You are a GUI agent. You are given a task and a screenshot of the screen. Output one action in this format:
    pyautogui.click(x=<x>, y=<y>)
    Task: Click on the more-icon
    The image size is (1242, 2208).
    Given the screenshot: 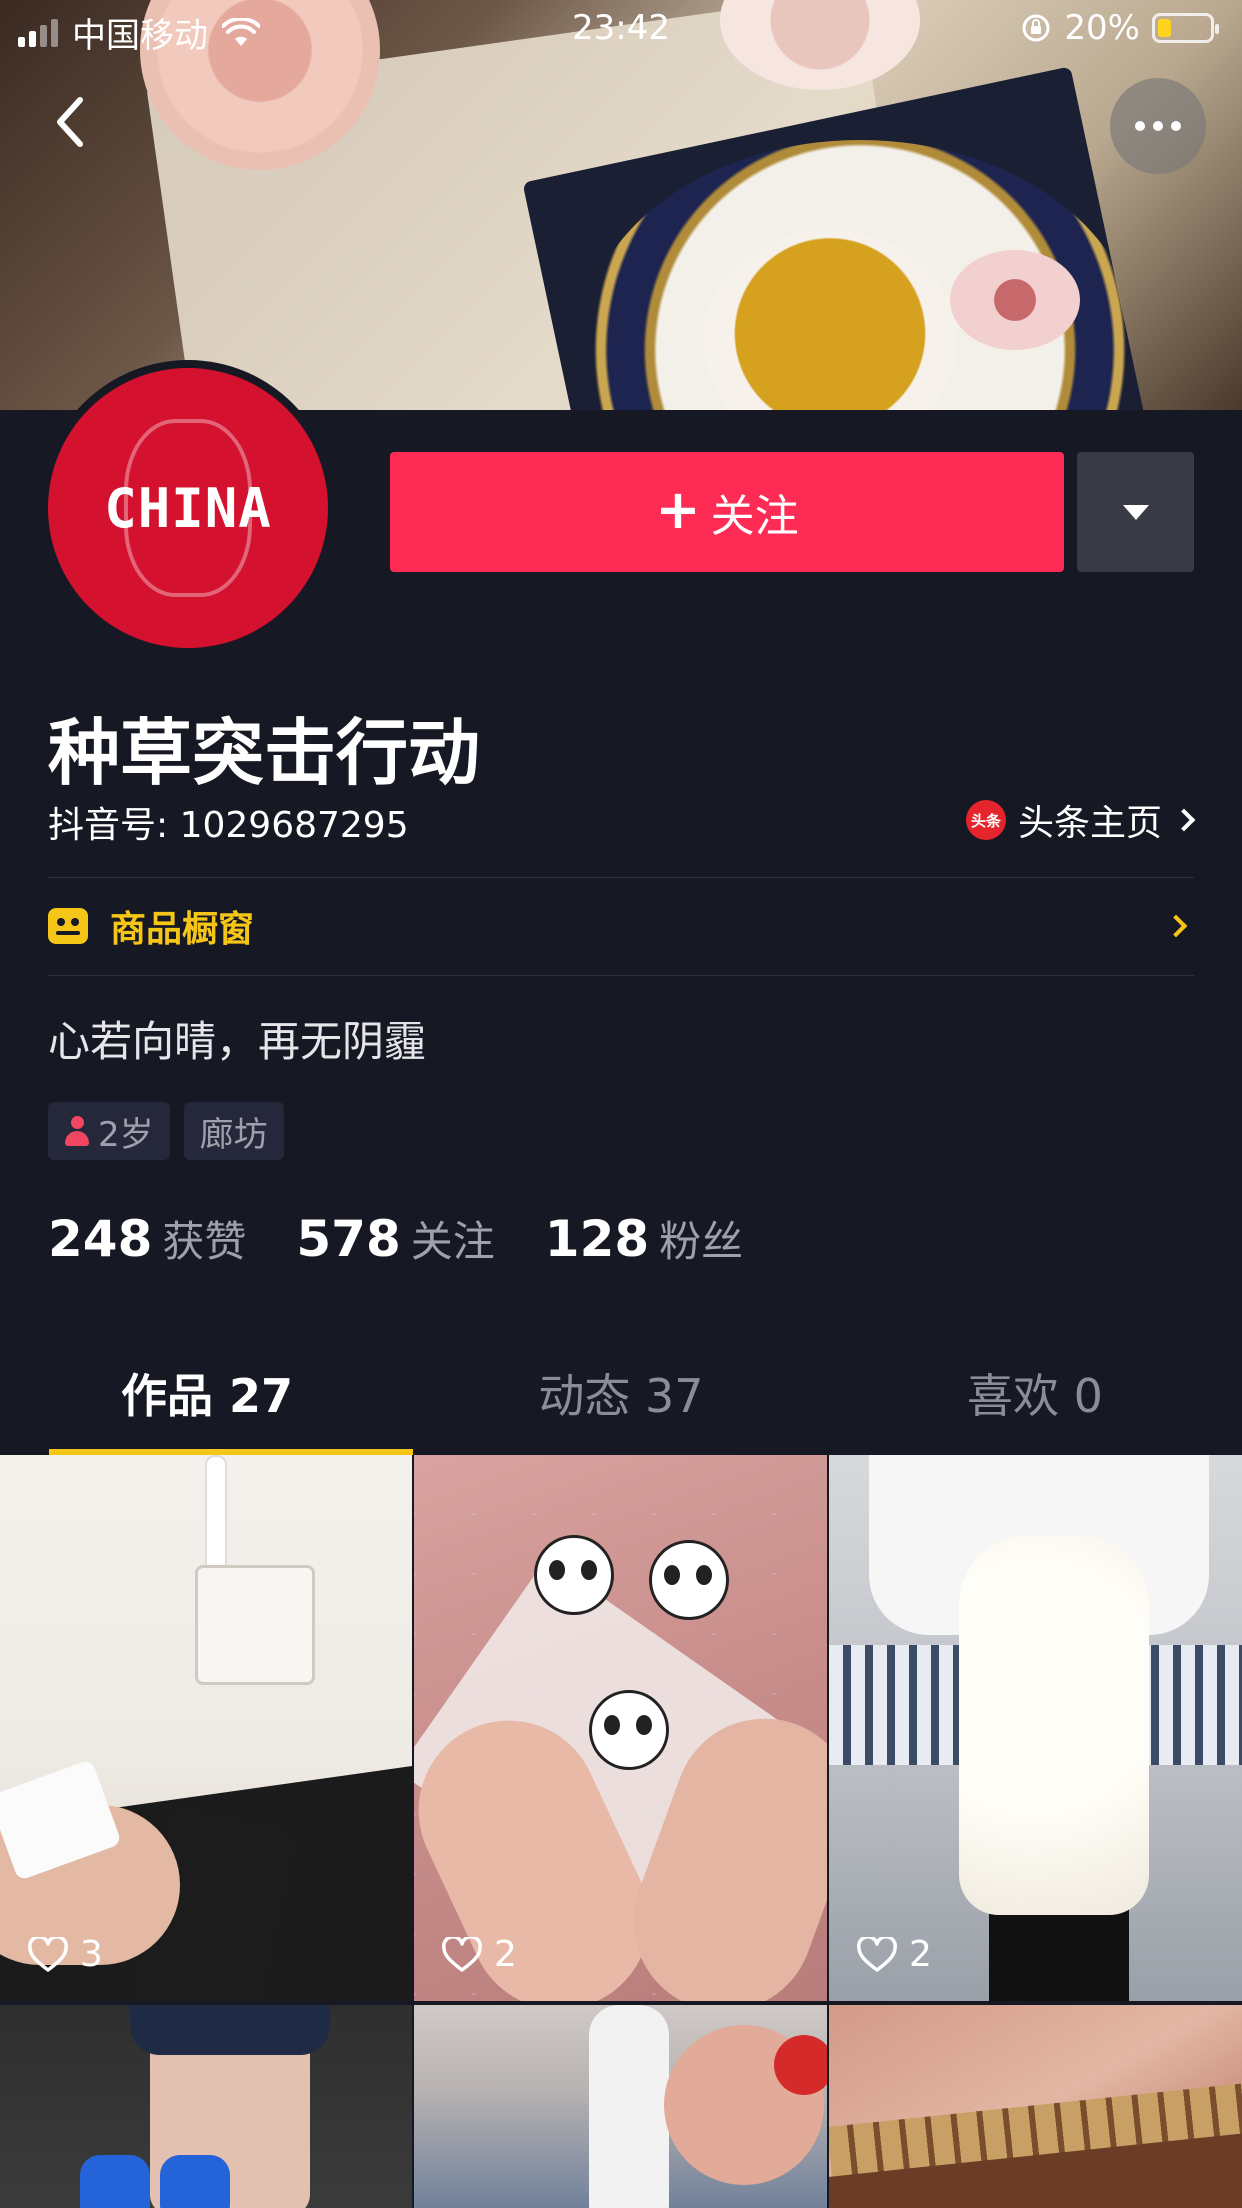 What is the action you would take?
    pyautogui.click(x=1140, y=126)
    